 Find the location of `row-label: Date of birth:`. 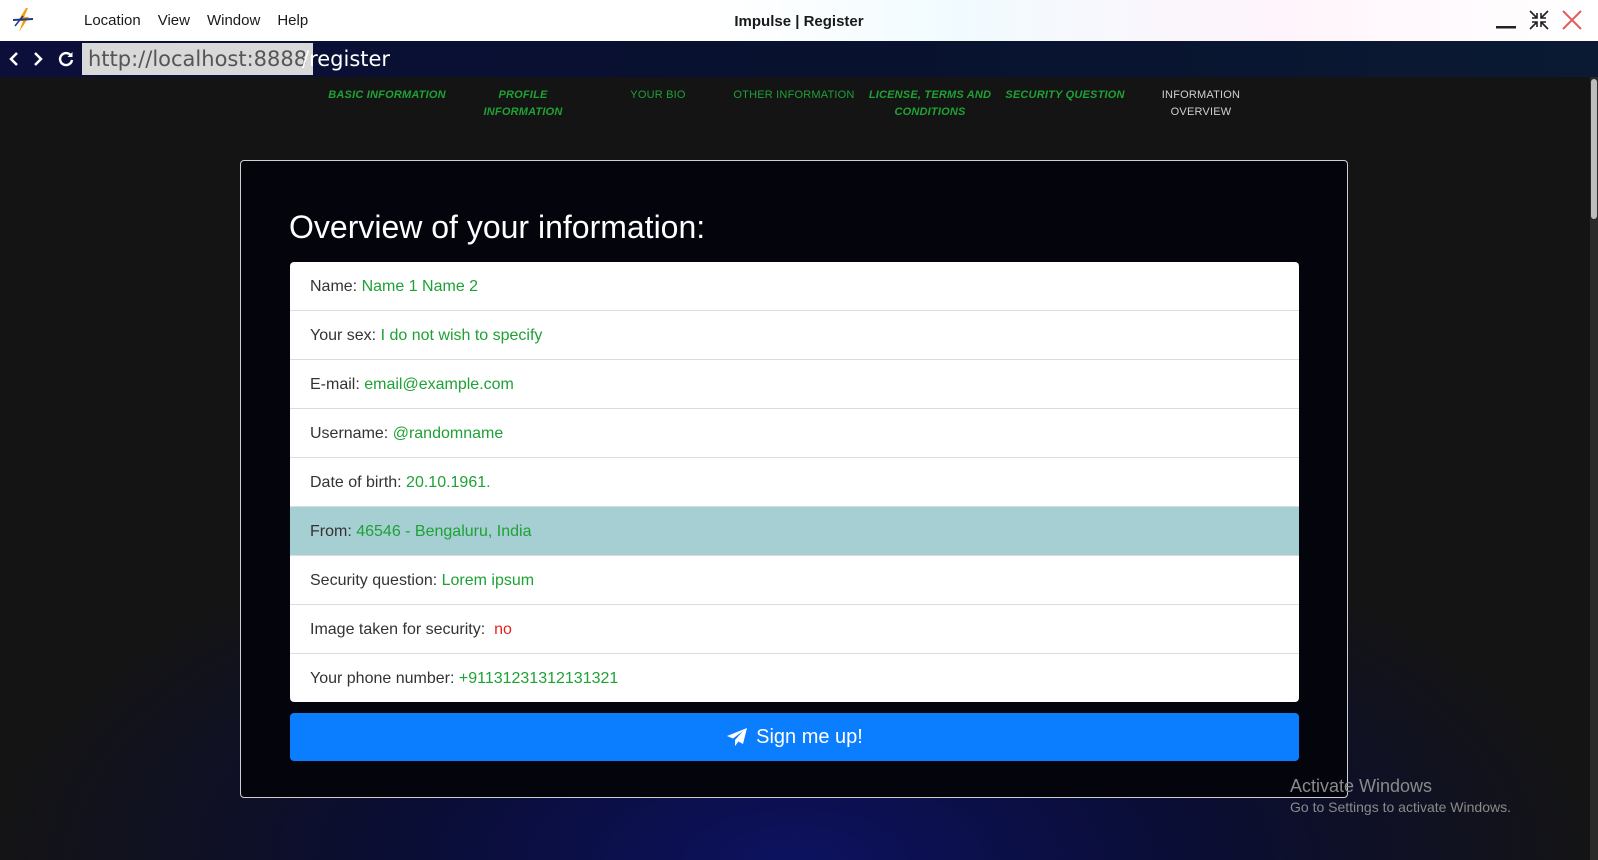

row-label: Date of birth: is located at coordinates (358, 482).